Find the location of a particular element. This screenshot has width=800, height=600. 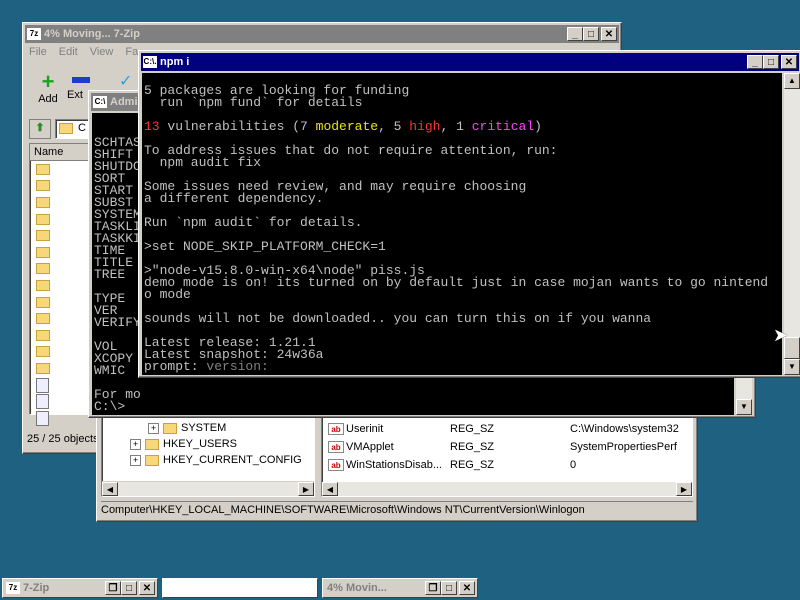

tree-item-label: HKEY_CURRENT_CONFIG is located at coordinates (232, 460).